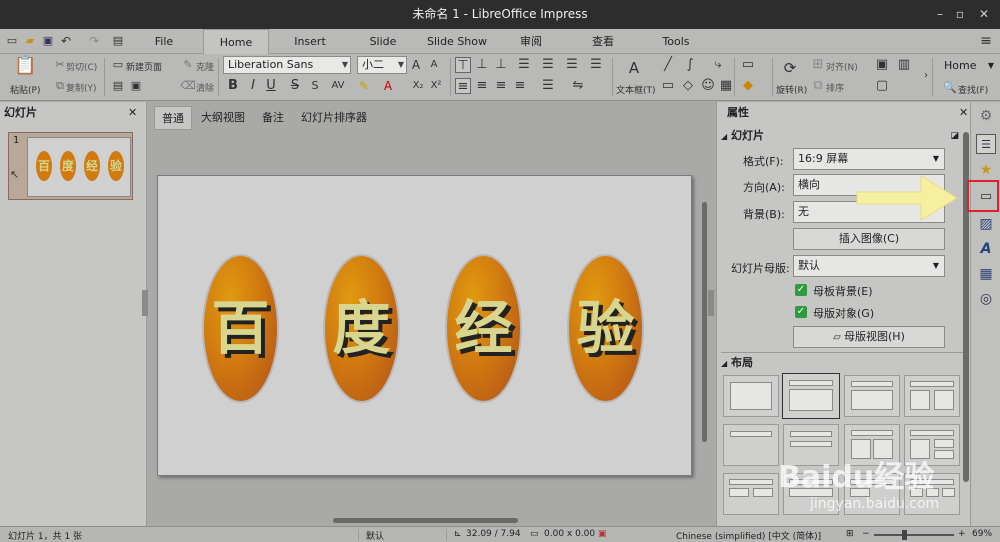 The height and width of the screenshot is (542, 1000). Describe the element at coordinates (482, 65) in the screenshot. I see `align-center-v-icon: ⊥` at that location.